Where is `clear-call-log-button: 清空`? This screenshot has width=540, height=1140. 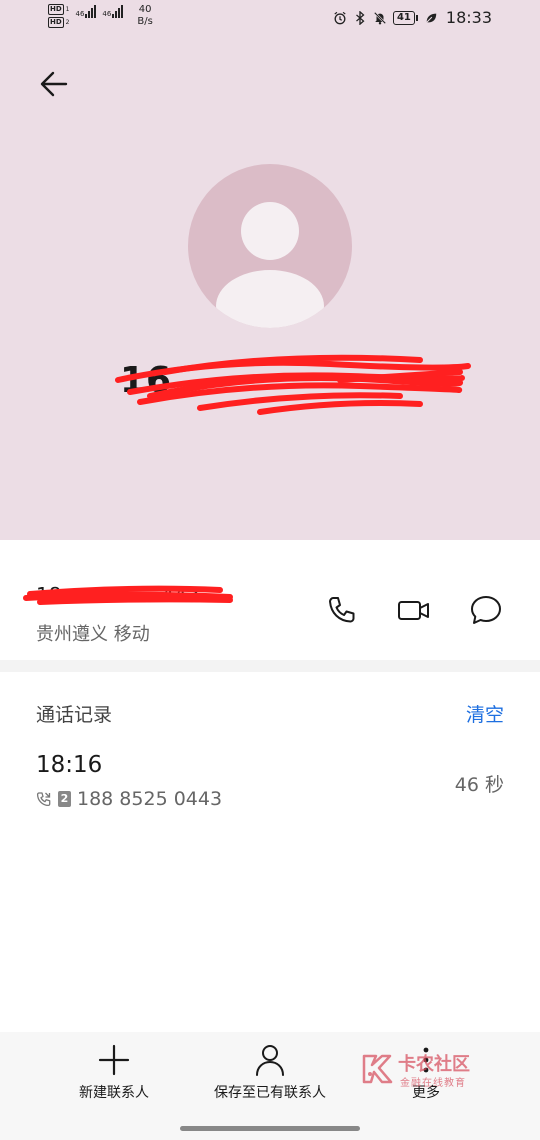 clear-call-log-button: 清空 is located at coordinates (485, 713).